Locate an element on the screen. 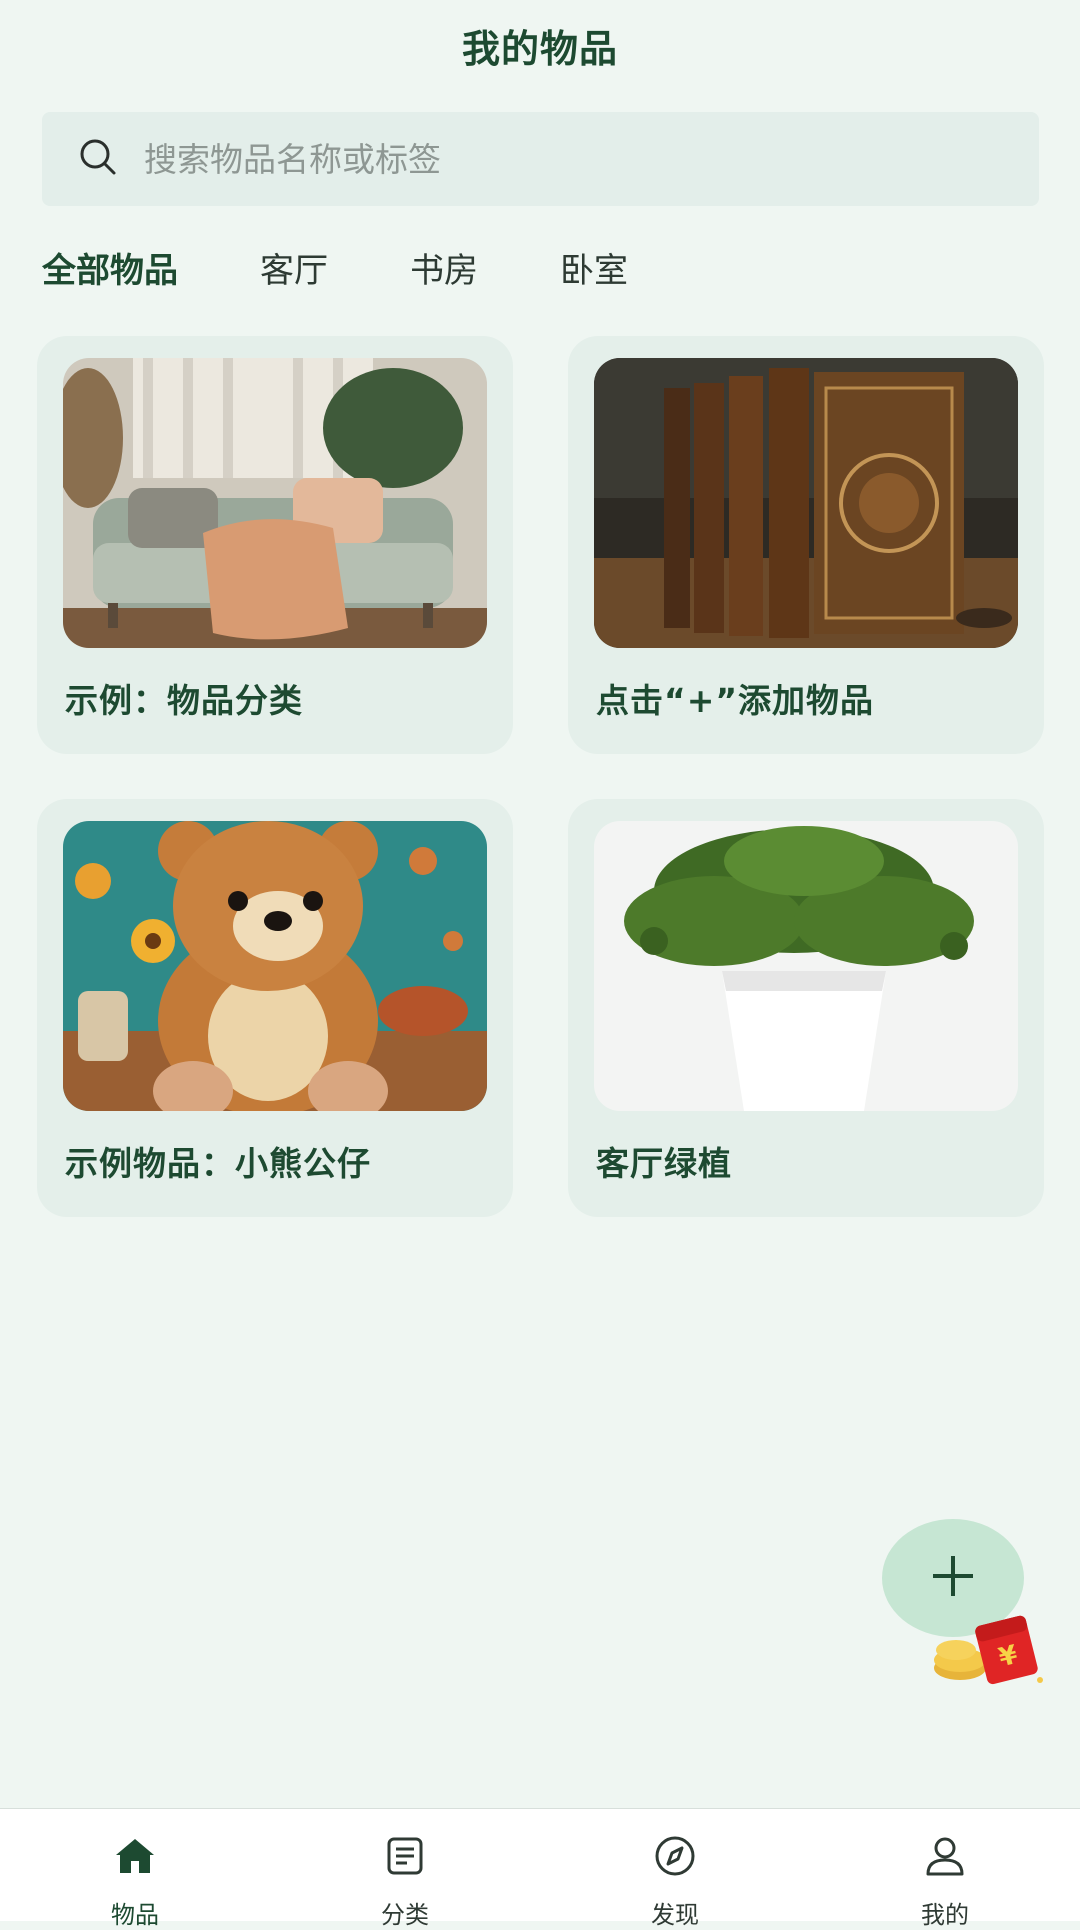 Image resolution: width=1080 pixels, height=1930 pixels. page-title: 我的物品 is located at coordinates (539, 49).